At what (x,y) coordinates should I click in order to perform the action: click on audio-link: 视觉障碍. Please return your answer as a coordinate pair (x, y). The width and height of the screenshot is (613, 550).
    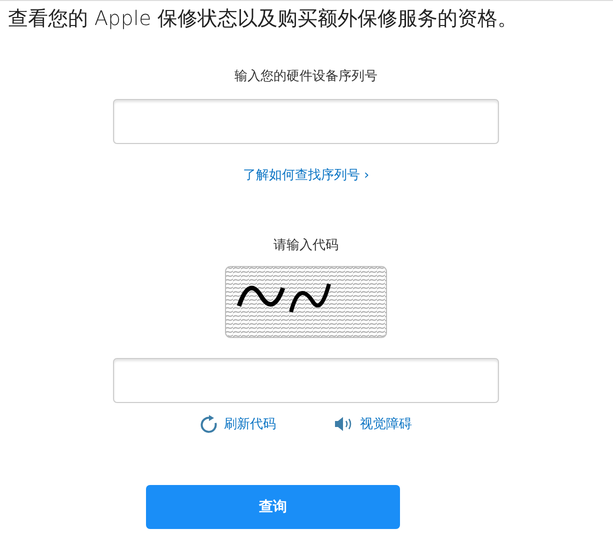
    Looking at the image, I should click on (373, 424).